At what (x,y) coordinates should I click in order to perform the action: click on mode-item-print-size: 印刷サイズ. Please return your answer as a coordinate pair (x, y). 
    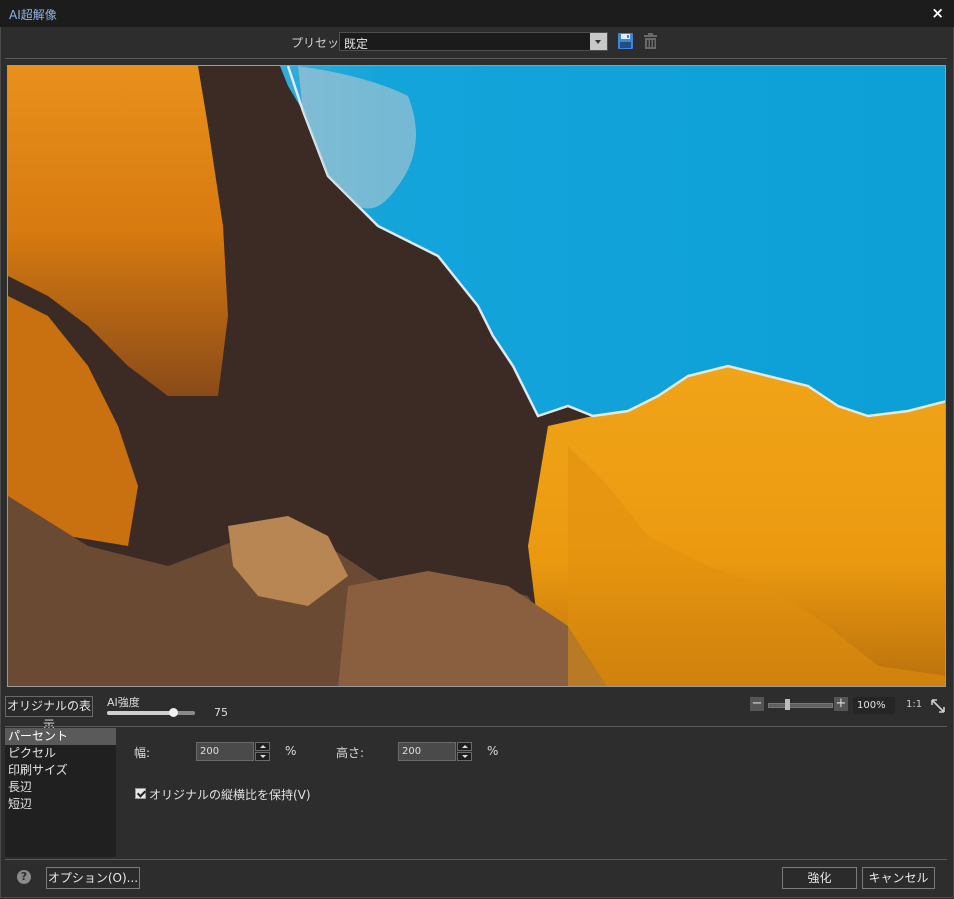
    Looking at the image, I should click on (60, 770).